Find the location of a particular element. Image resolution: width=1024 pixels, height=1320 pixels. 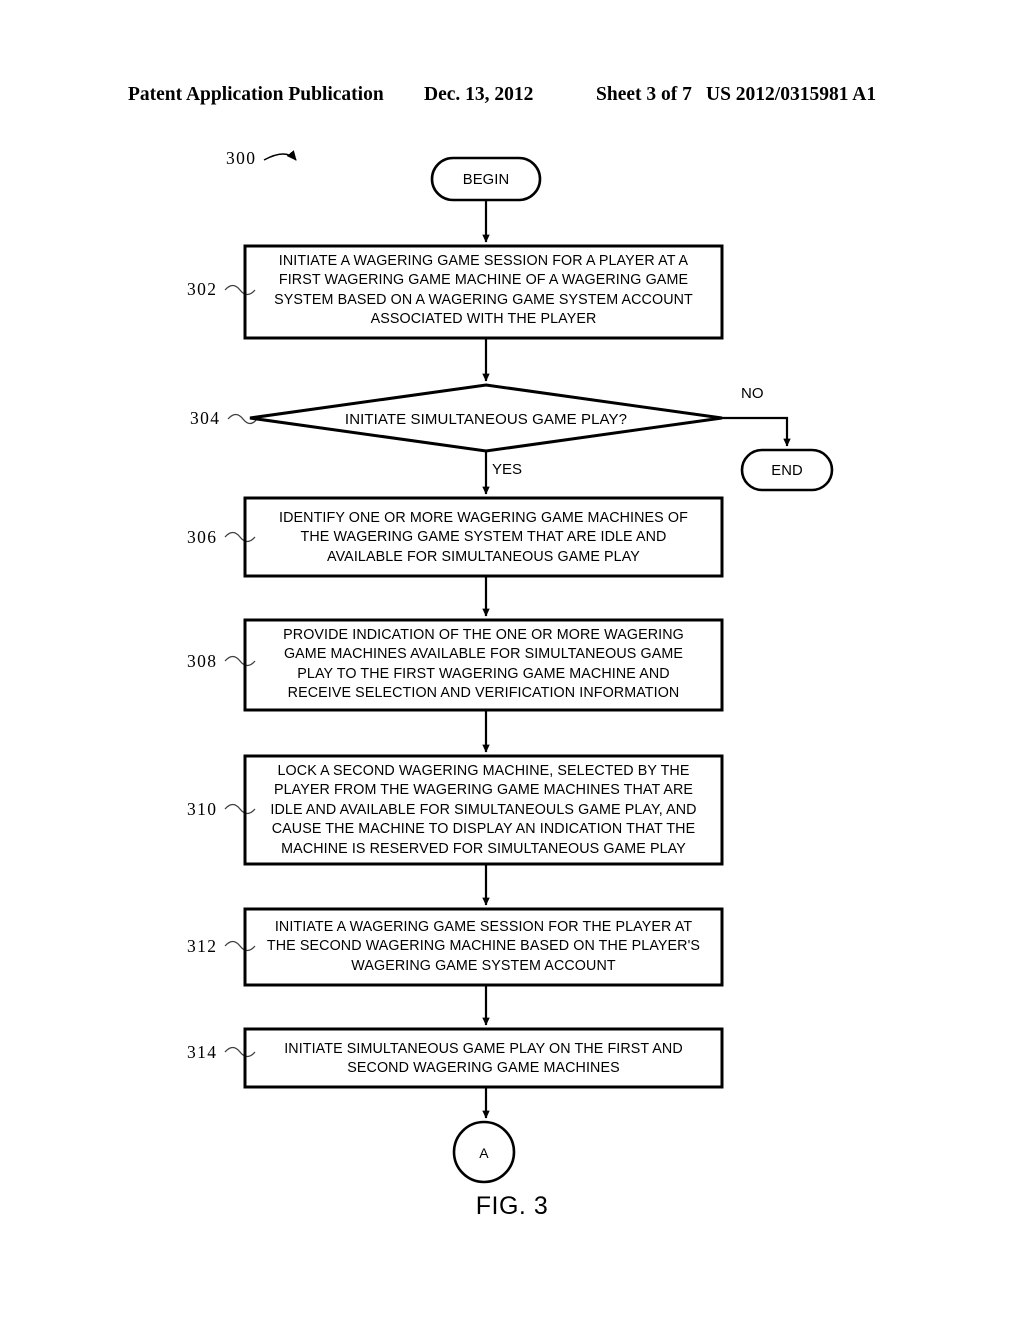

edge-label-yes: YES is located at coordinates (507, 469).